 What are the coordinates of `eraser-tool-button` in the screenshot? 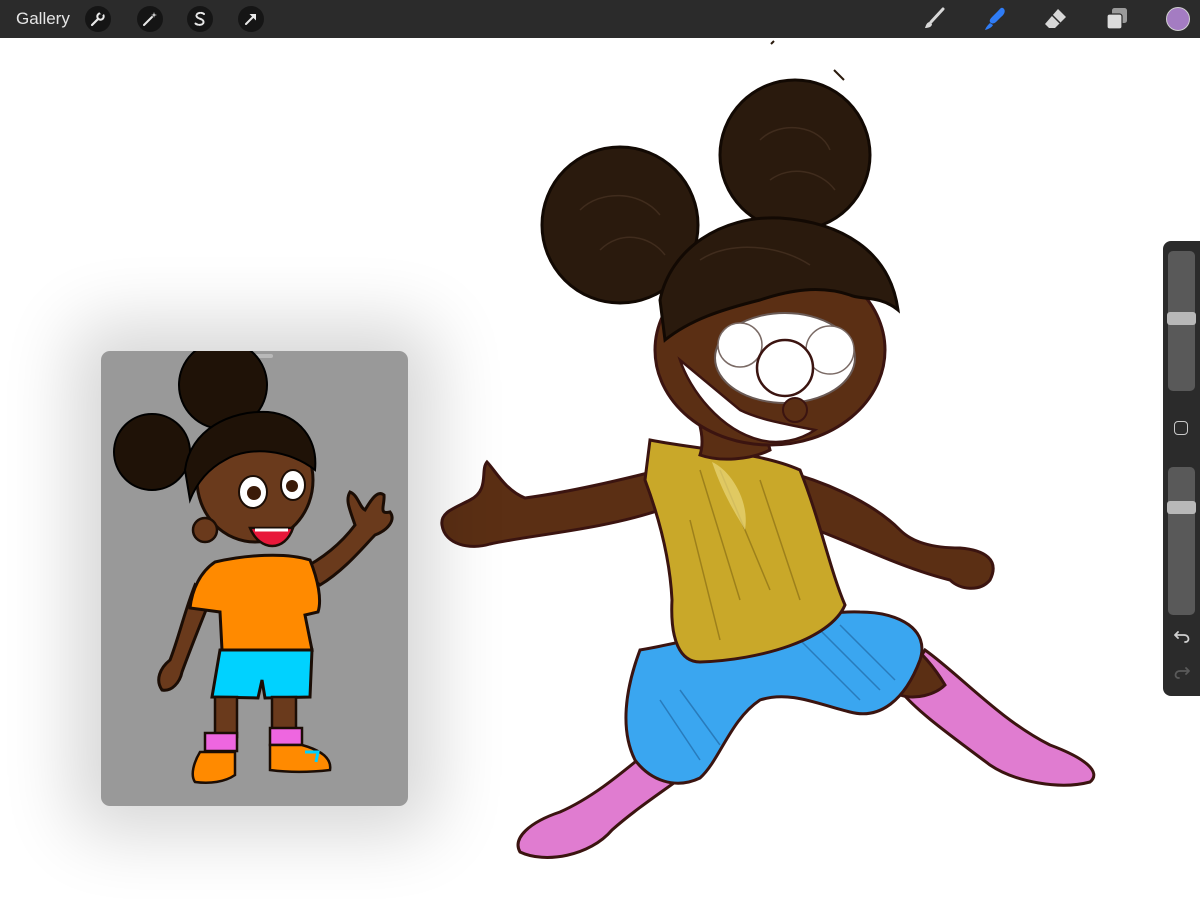 It's located at (1056, 19).